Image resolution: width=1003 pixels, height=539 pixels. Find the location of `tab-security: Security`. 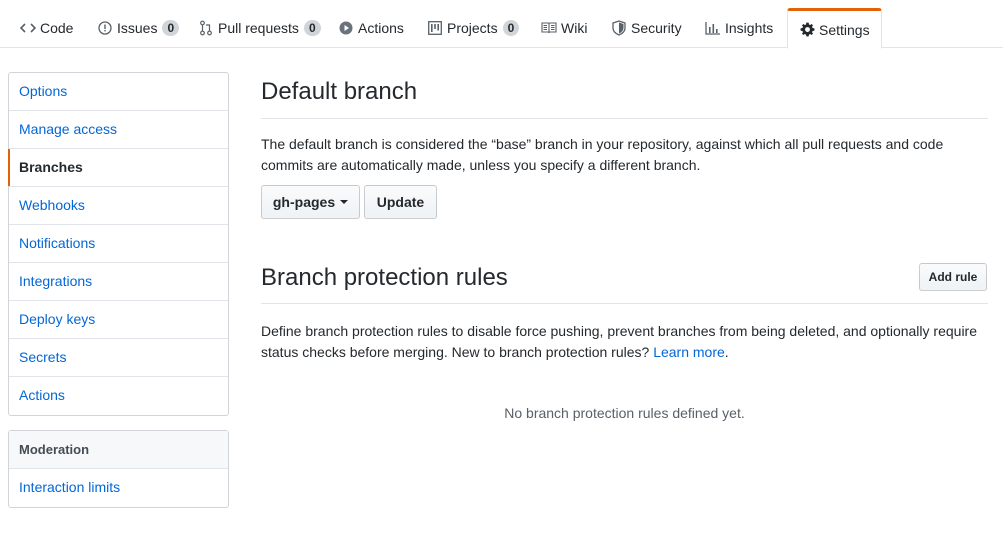

tab-security: Security is located at coordinates (646, 28).